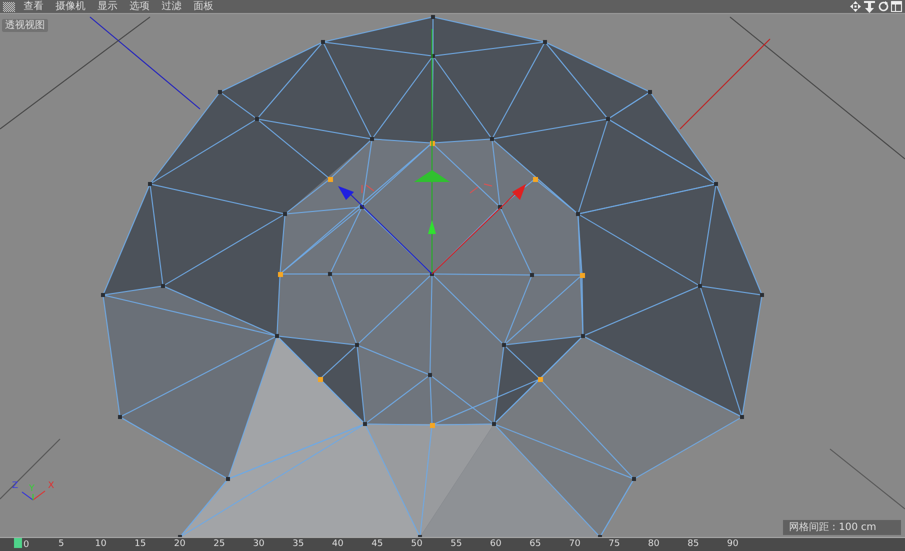  What do you see at coordinates (34, 6) in the screenshot?
I see `menu-item: 查看` at bounding box center [34, 6].